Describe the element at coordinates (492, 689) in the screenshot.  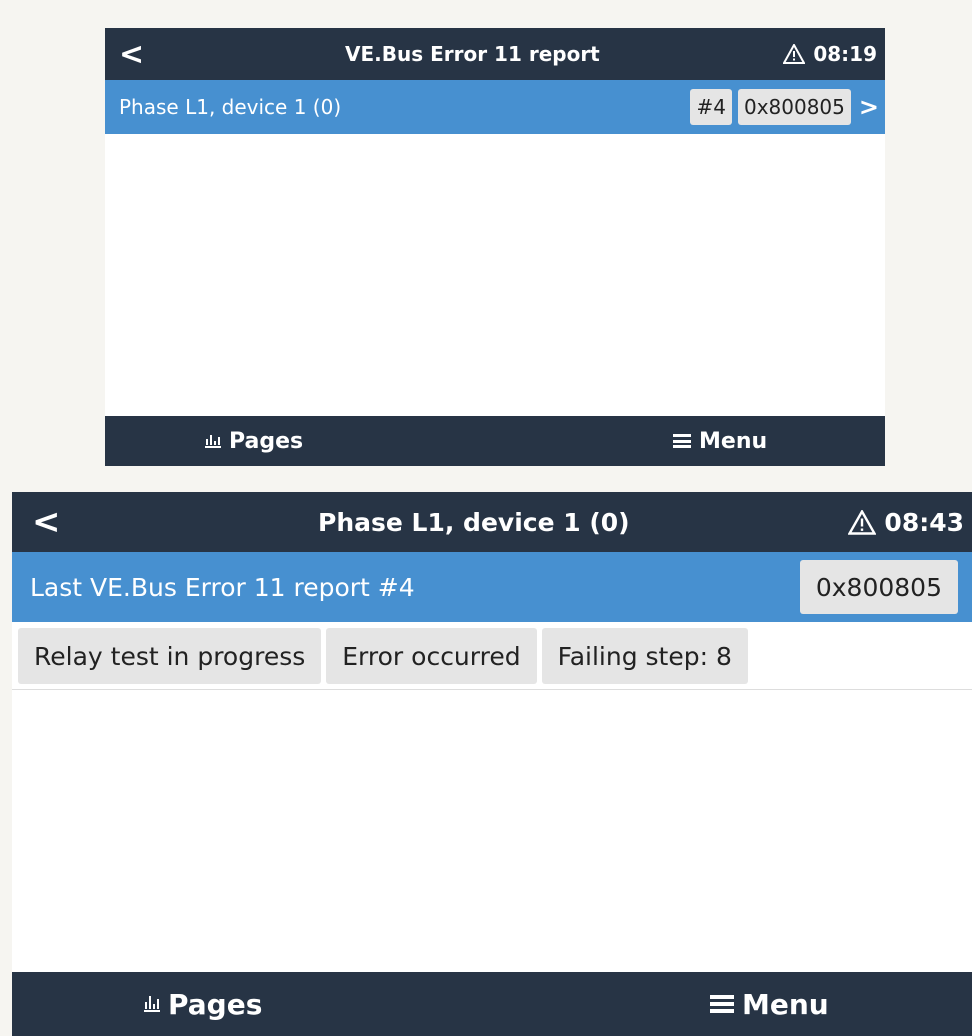
I see `divider` at that location.